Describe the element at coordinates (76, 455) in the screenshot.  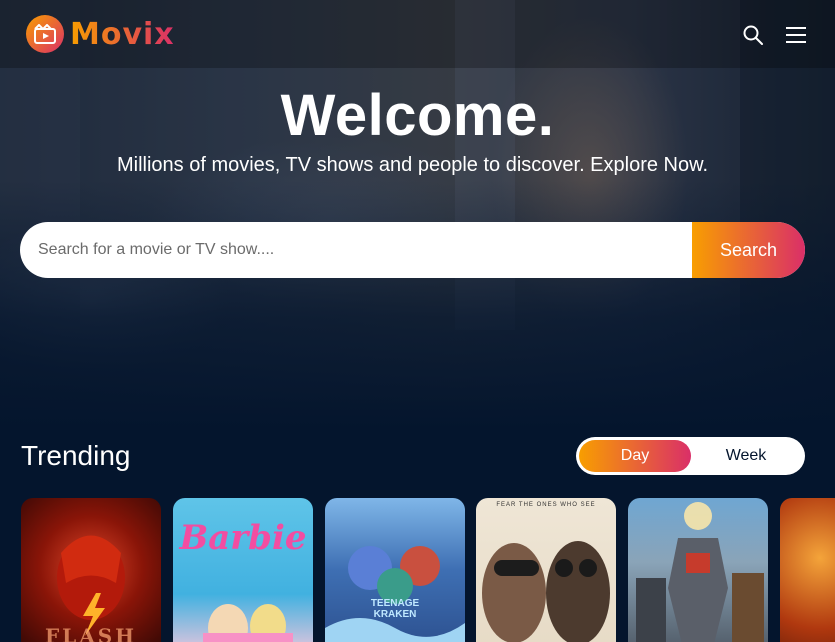
I see `trending-section-title: Trending` at that location.